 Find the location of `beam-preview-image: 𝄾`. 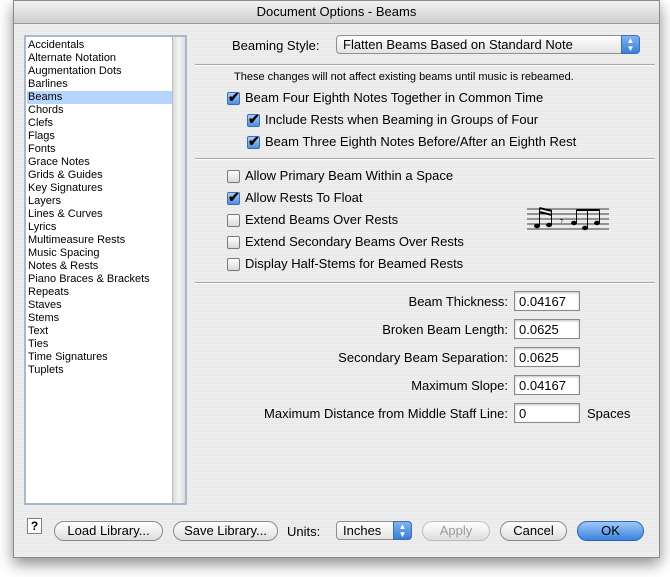

beam-preview-image: 𝄾 is located at coordinates (568, 219).